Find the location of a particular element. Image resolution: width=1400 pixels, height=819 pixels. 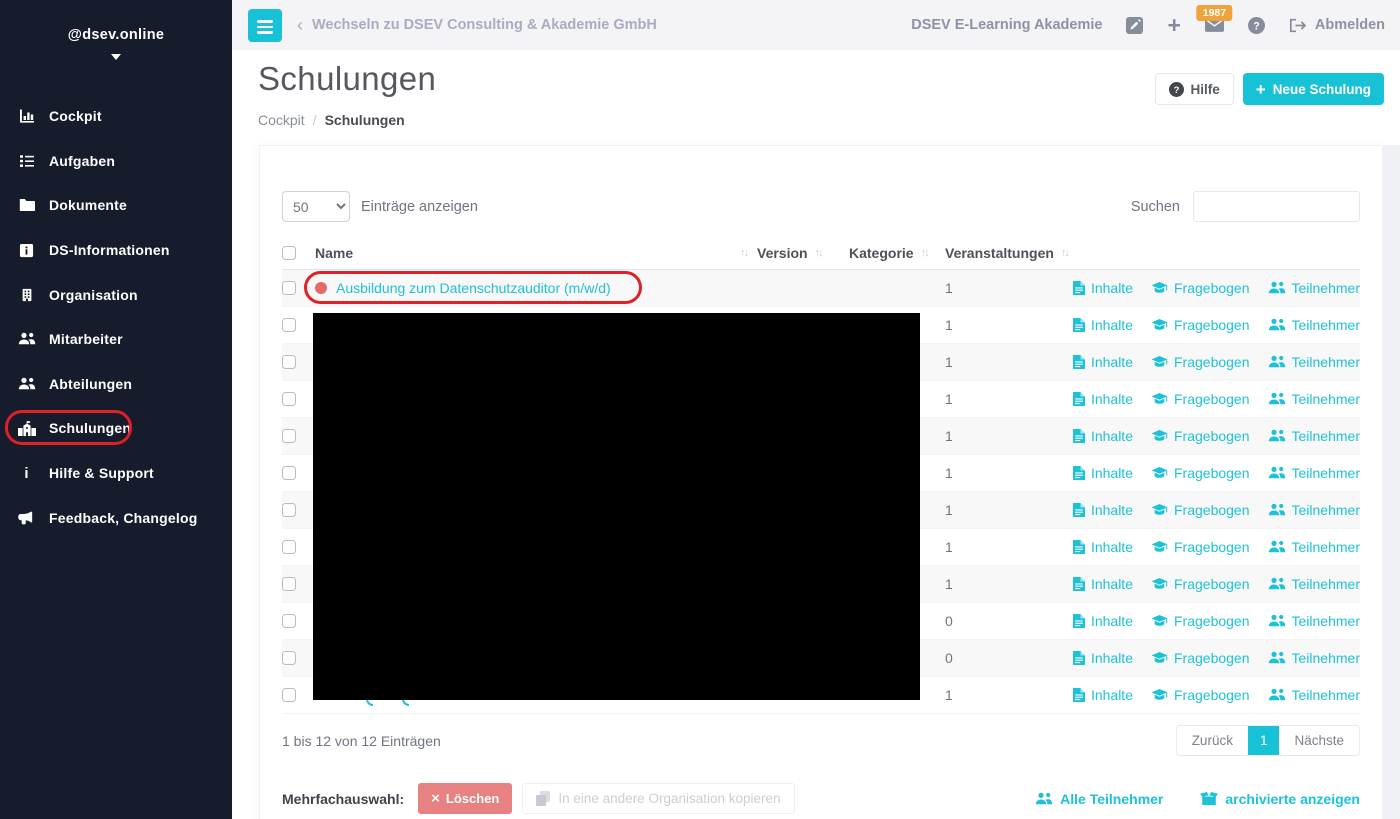

sidebar-item-feedback-changelog: Feedback, Changelog is located at coordinates (116, 517).